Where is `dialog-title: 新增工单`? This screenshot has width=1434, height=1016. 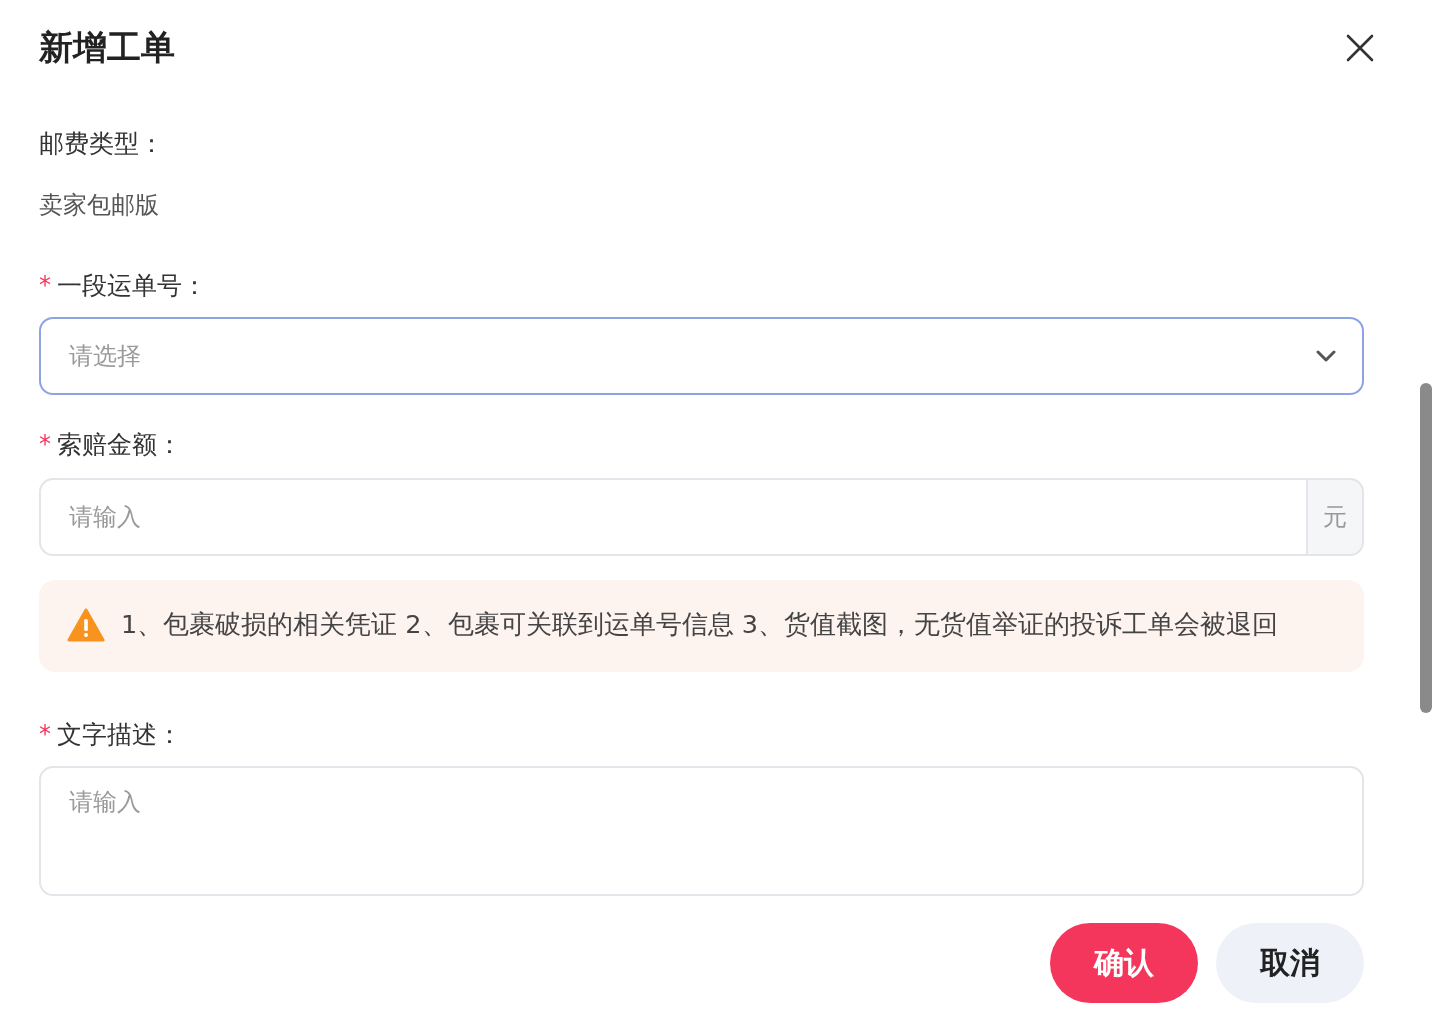 dialog-title: 新增工单 is located at coordinates (107, 47).